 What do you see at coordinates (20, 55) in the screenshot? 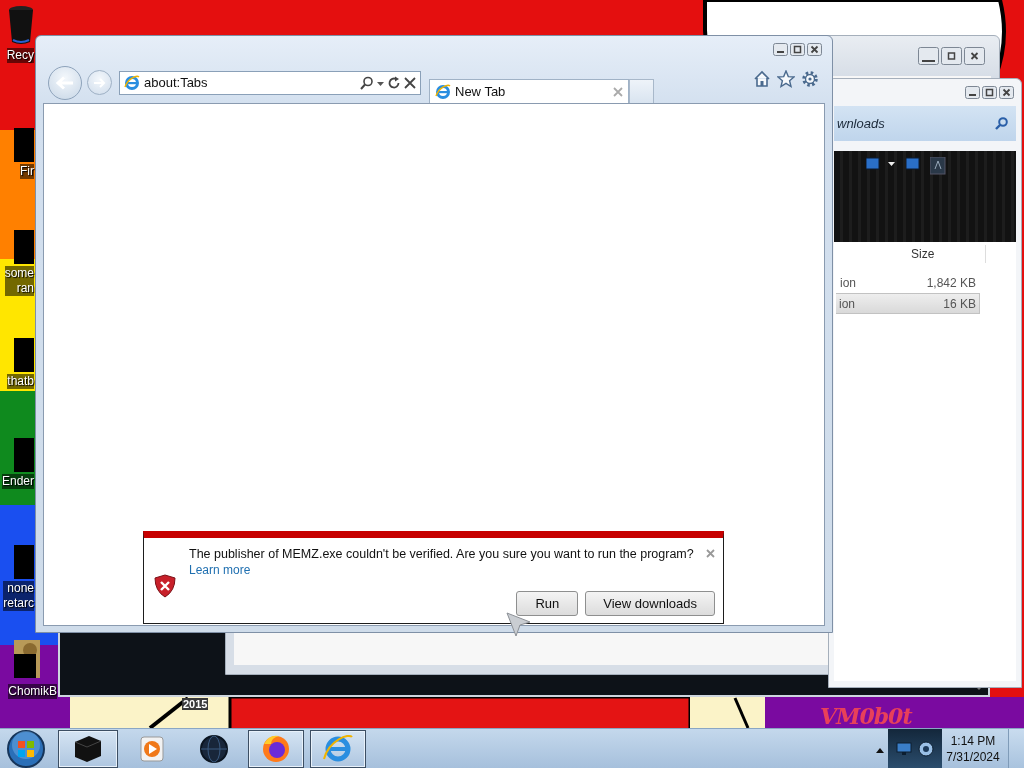
I see `icon-label: Recy` at bounding box center [20, 55].